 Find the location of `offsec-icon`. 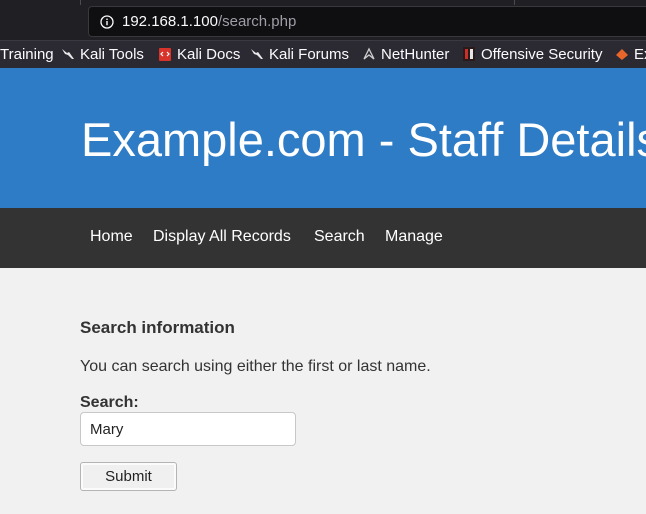

offsec-icon is located at coordinates (469, 54).